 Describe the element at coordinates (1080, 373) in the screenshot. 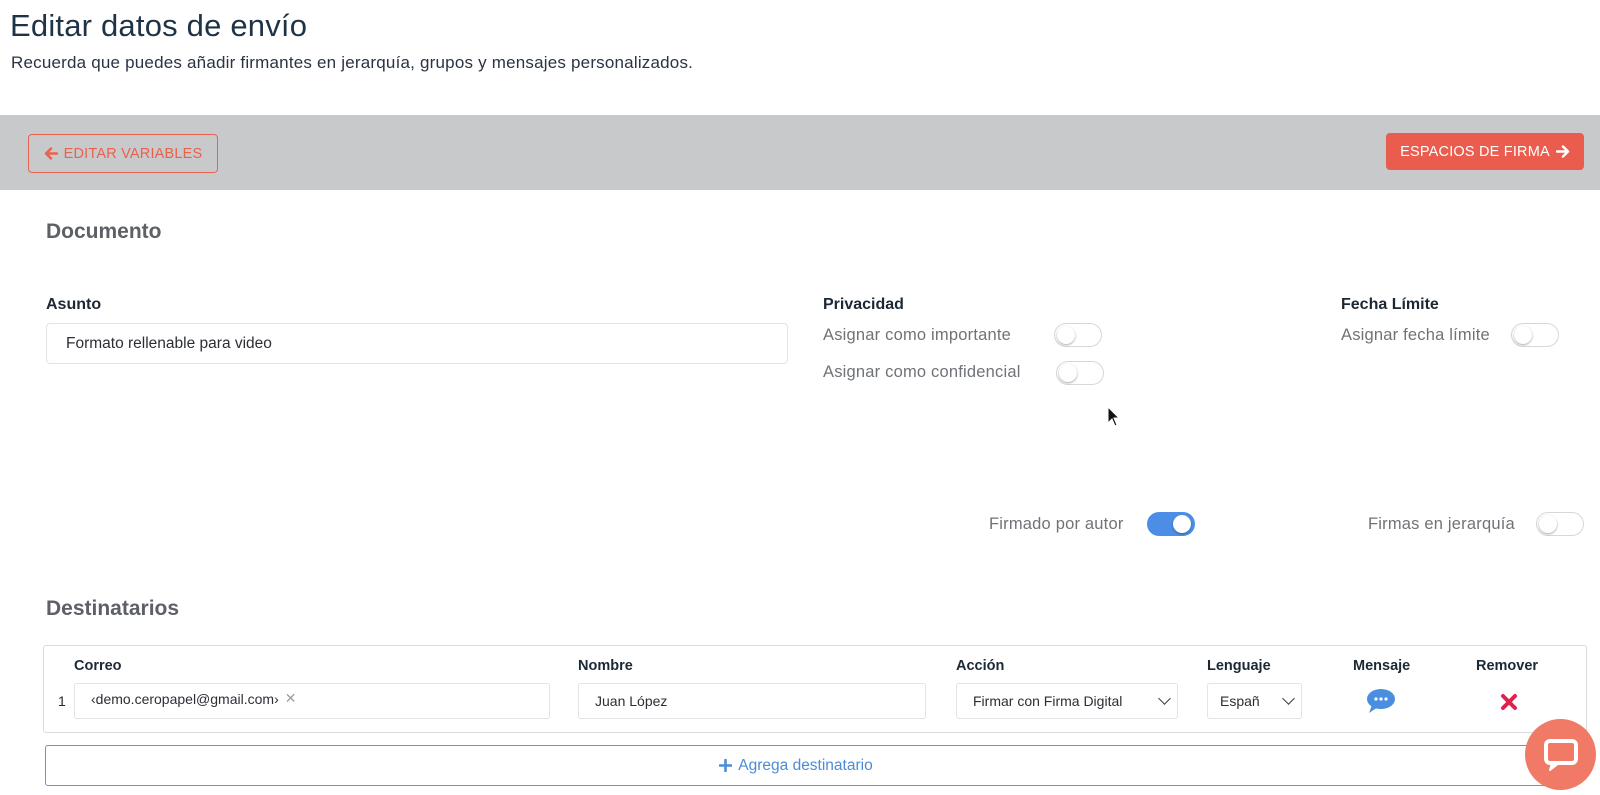

I see `confidential-toggle` at that location.